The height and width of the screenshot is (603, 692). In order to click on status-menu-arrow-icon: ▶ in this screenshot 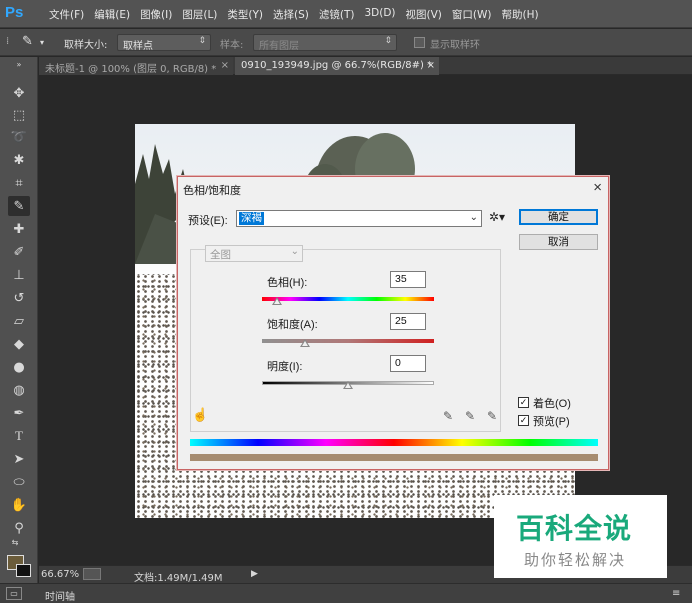, I will do `click(254, 574)`.